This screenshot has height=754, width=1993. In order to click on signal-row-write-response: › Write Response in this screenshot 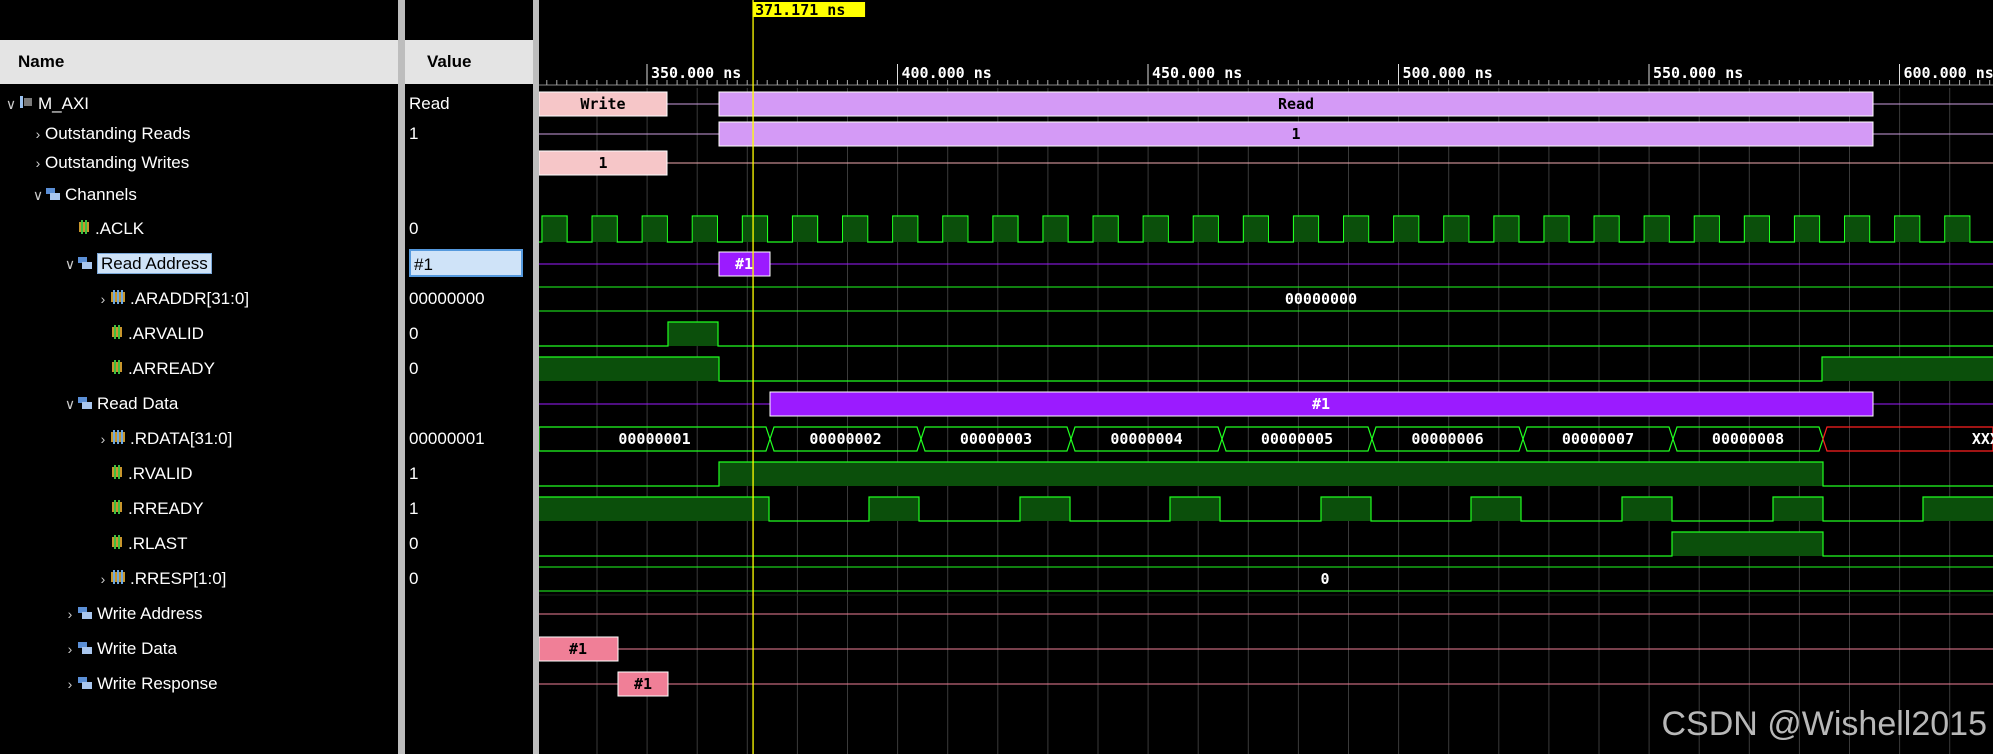, I will do `click(140, 684)`.